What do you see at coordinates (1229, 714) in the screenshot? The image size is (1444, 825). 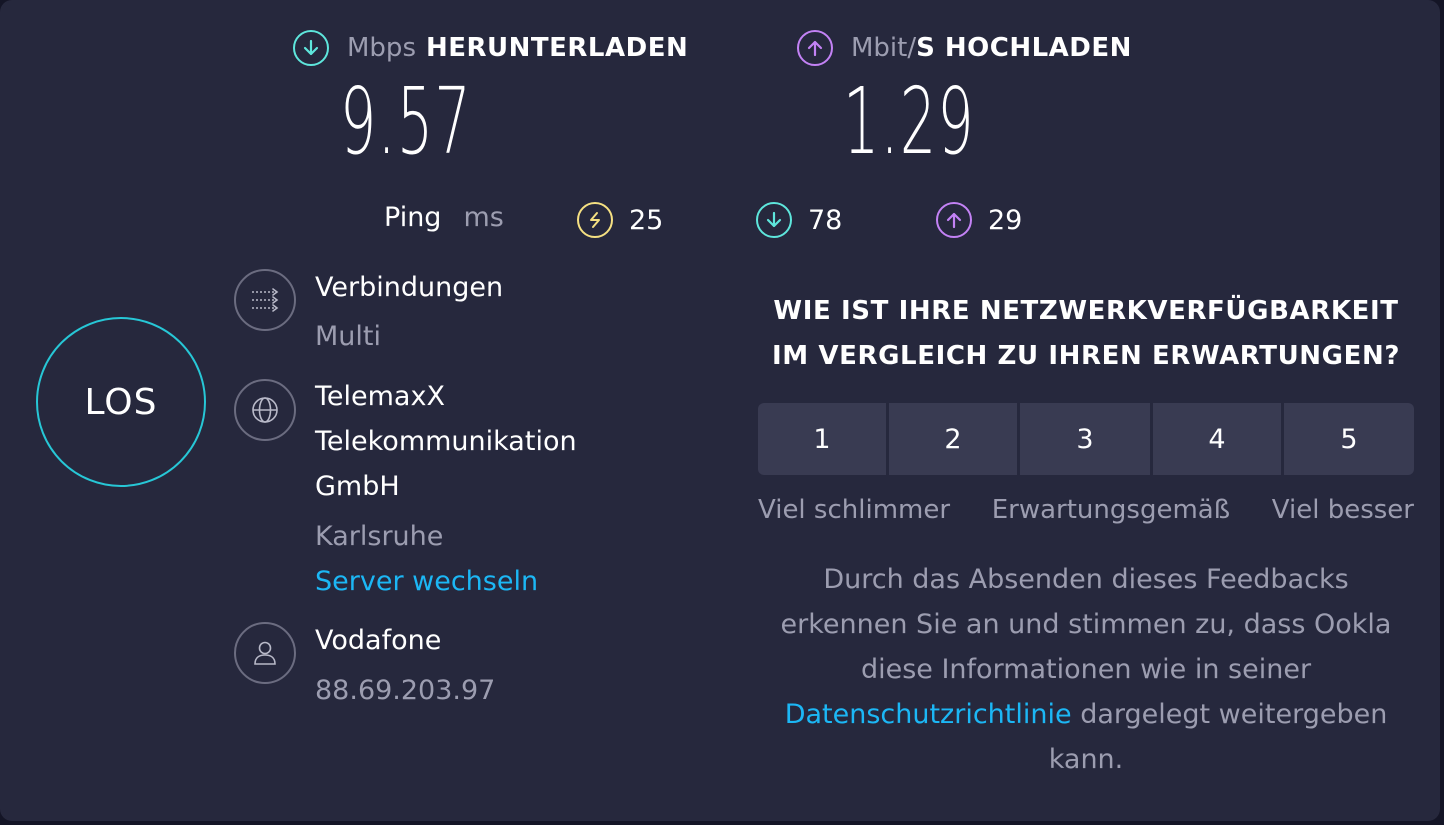 I see `disclaimer-line-4-rest: dargelegt weitergeben` at bounding box center [1229, 714].